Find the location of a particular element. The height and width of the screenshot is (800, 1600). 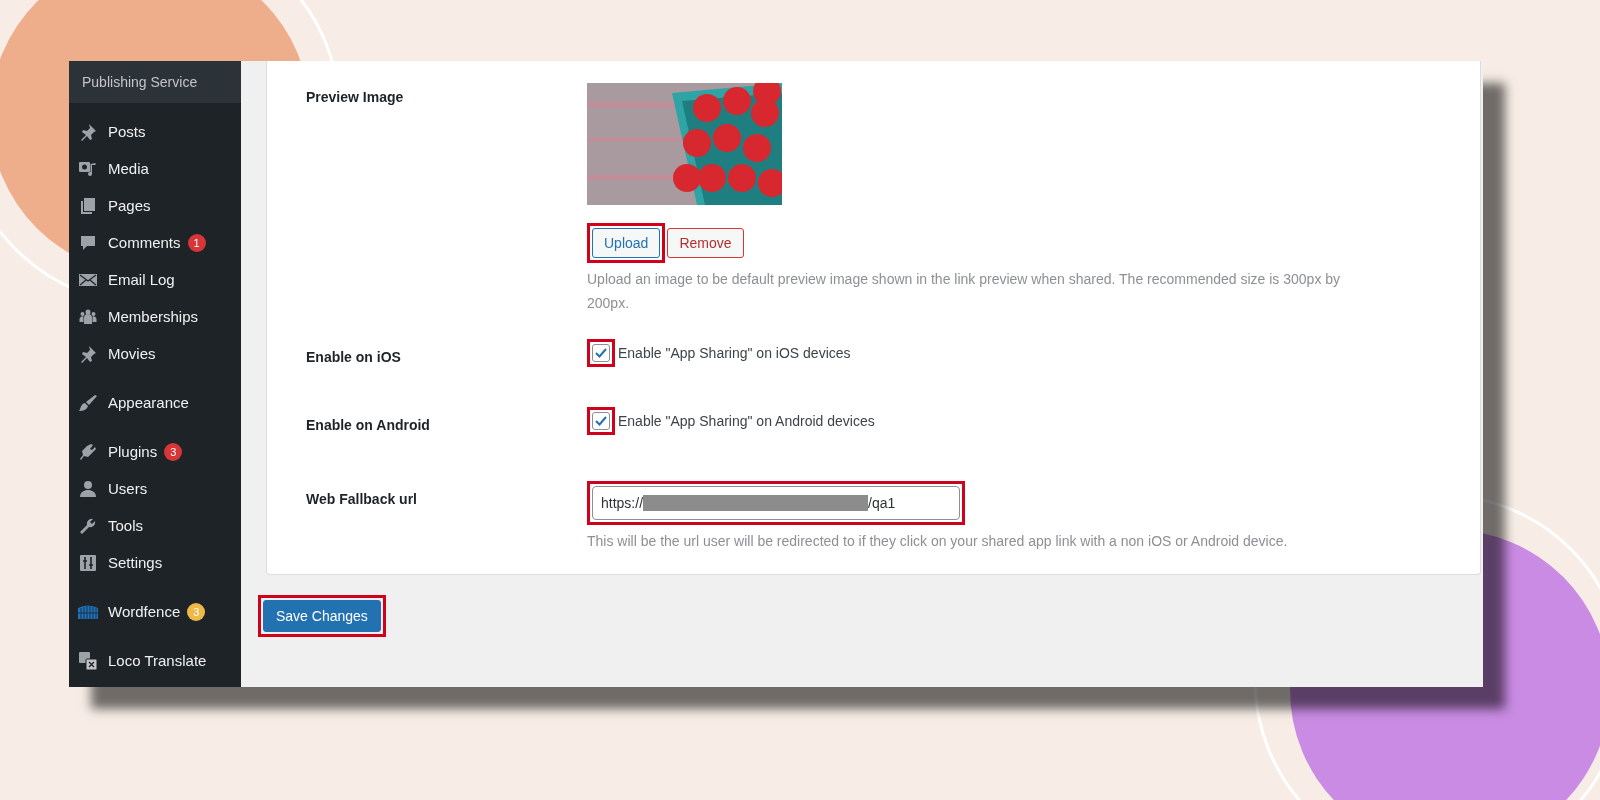

sidebar-item: Email Log is located at coordinates (155, 279).